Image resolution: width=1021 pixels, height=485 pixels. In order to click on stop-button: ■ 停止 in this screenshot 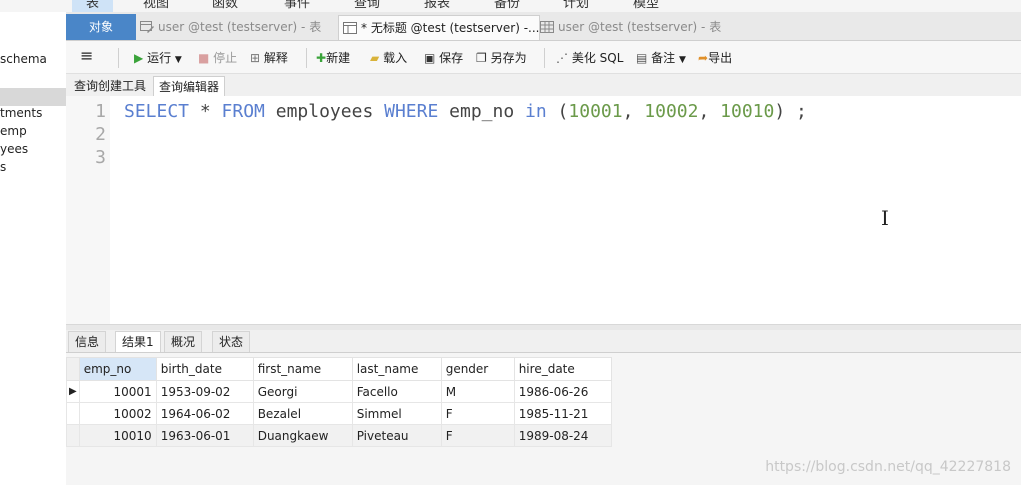, I will do `click(217, 58)`.